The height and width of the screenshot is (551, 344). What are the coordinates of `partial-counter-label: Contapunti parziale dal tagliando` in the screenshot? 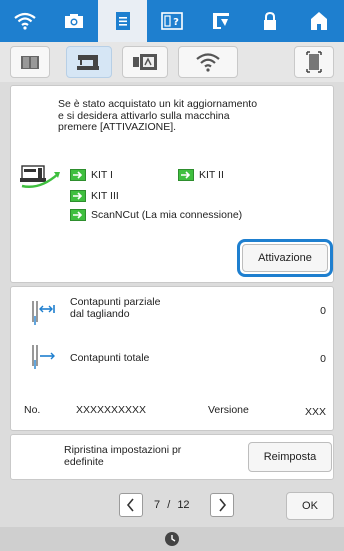 It's located at (115, 308).